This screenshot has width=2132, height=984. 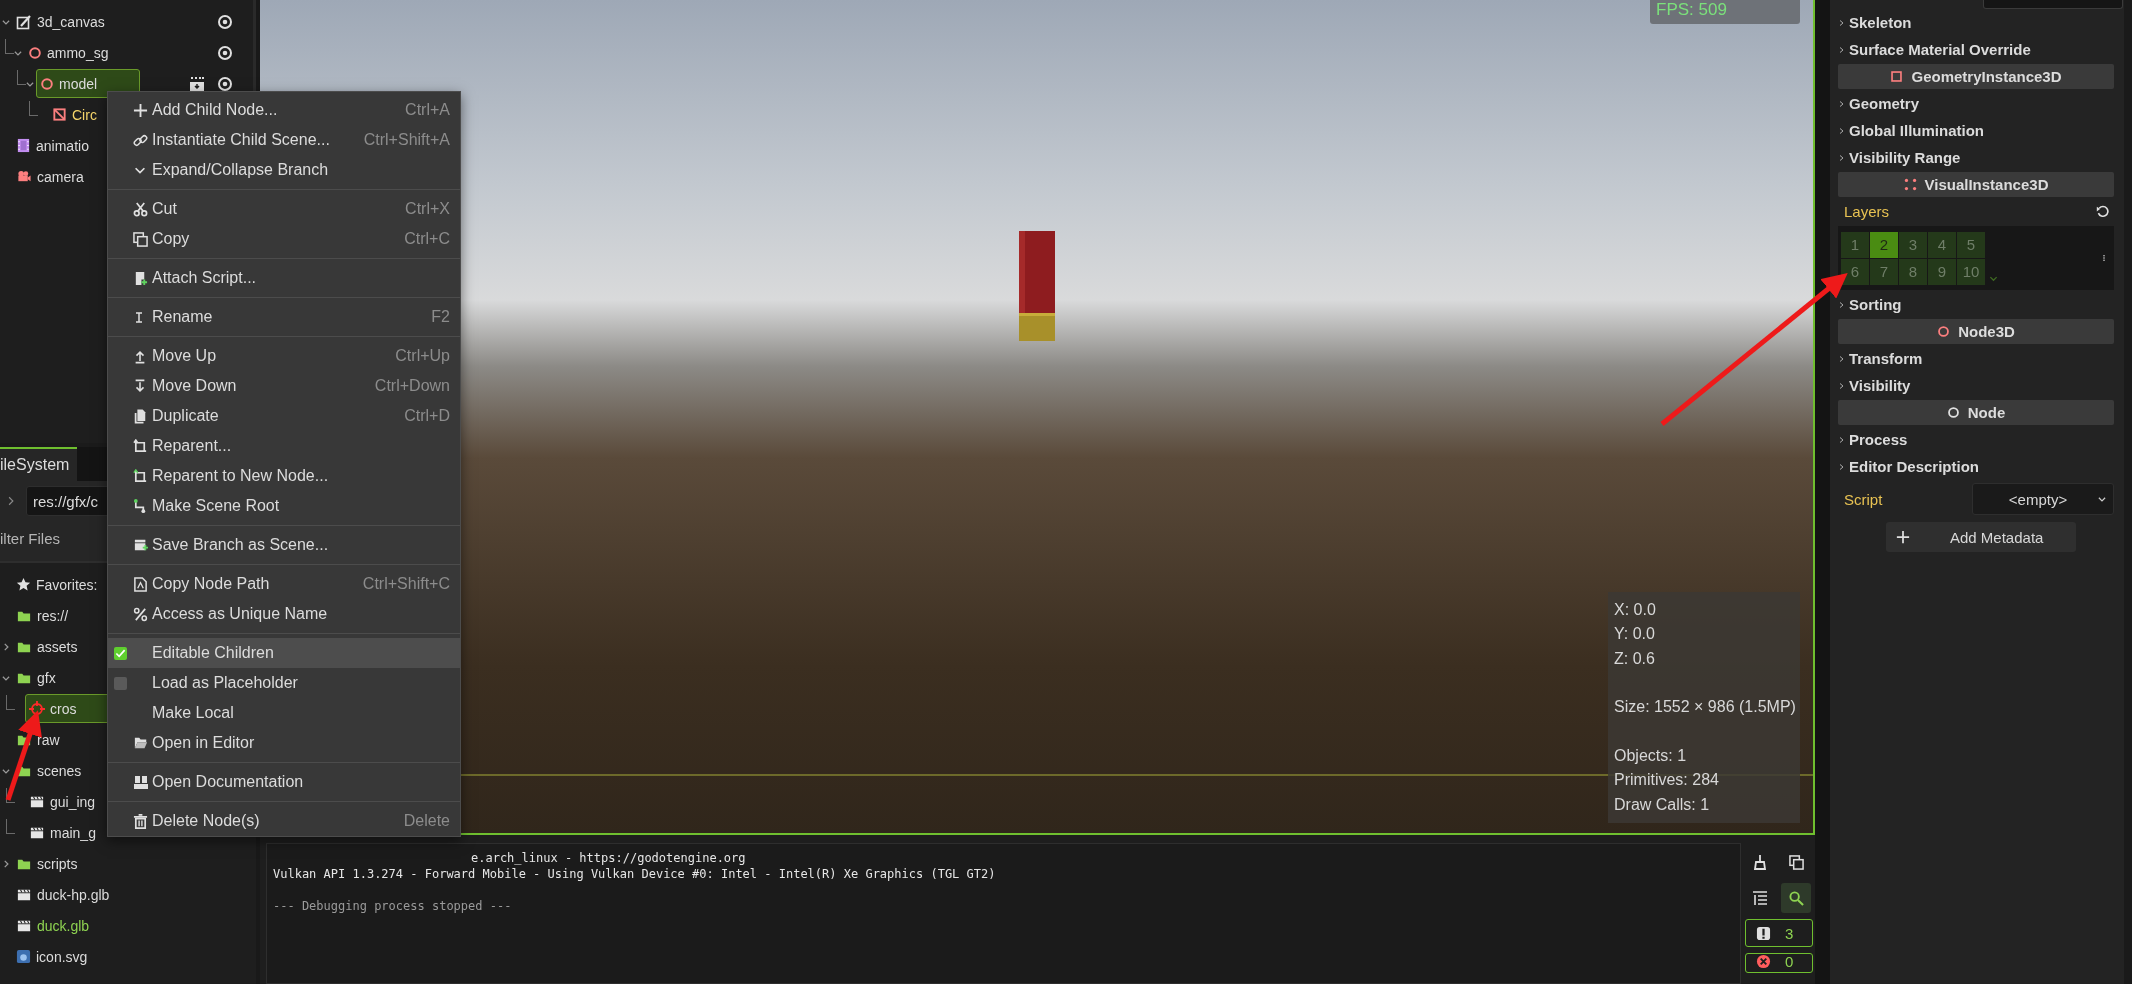 What do you see at coordinates (1880, 385) in the screenshot?
I see `group-label: Visibility` at bounding box center [1880, 385].